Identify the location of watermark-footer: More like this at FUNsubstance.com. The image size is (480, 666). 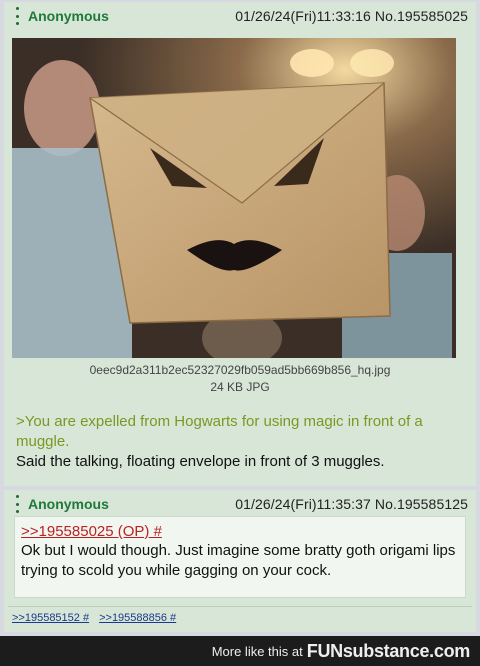
(240, 651).